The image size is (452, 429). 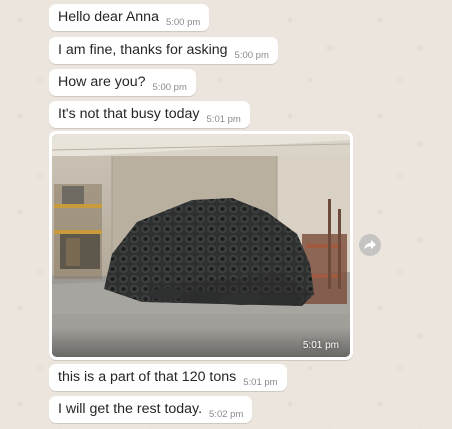 What do you see at coordinates (147, 377) in the screenshot?
I see `message-text: this is a part of that 120 tons` at bounding box center [147, 377].